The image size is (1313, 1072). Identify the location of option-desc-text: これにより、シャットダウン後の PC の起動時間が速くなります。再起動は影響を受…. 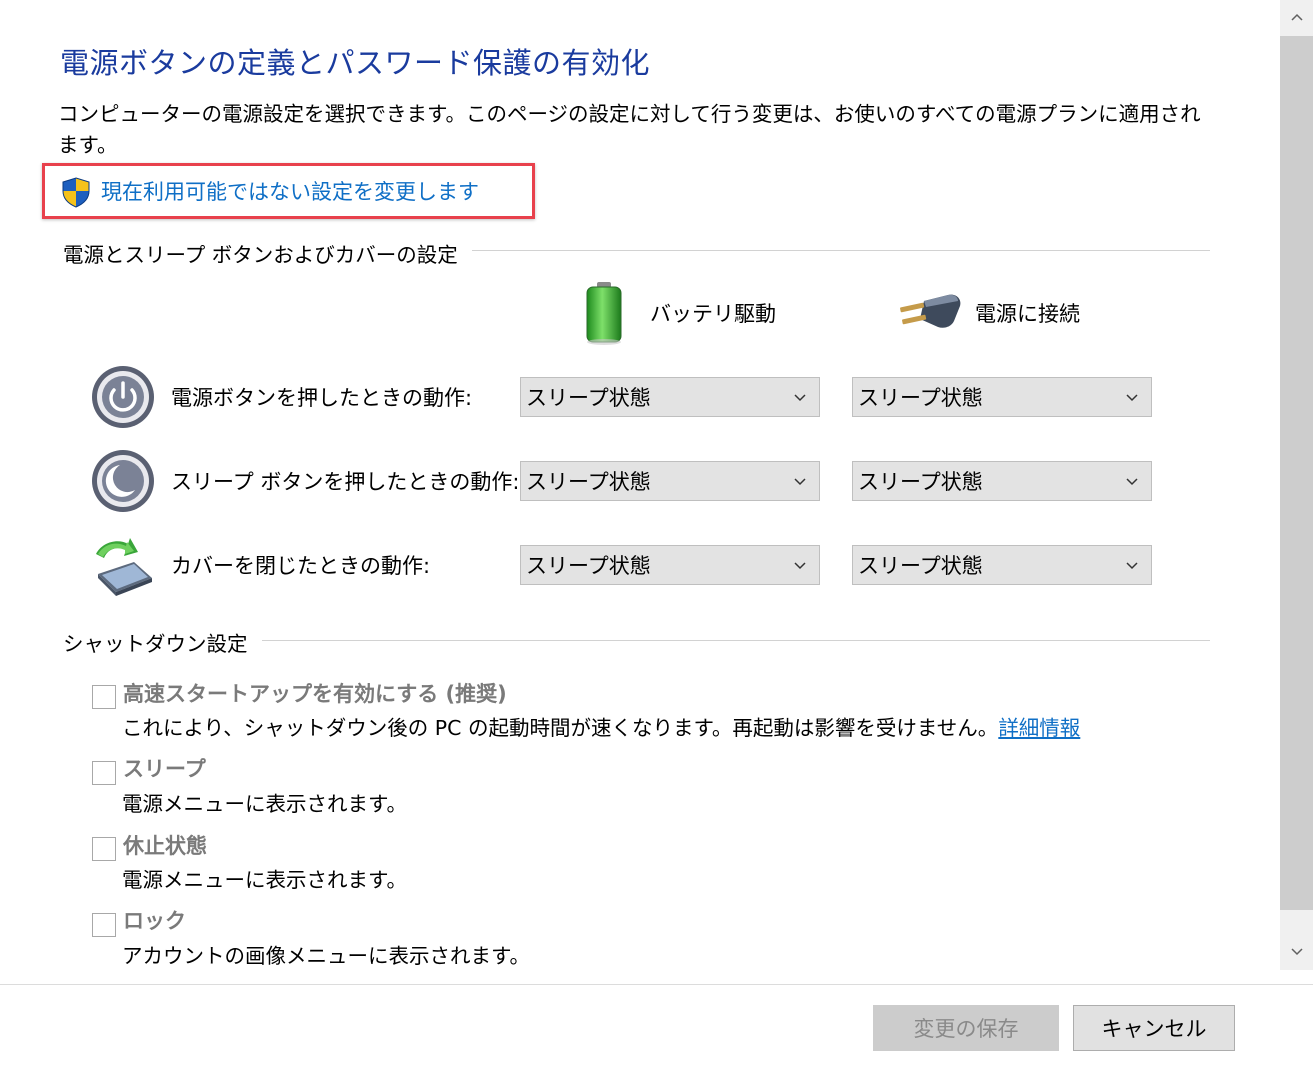
(560, 728).